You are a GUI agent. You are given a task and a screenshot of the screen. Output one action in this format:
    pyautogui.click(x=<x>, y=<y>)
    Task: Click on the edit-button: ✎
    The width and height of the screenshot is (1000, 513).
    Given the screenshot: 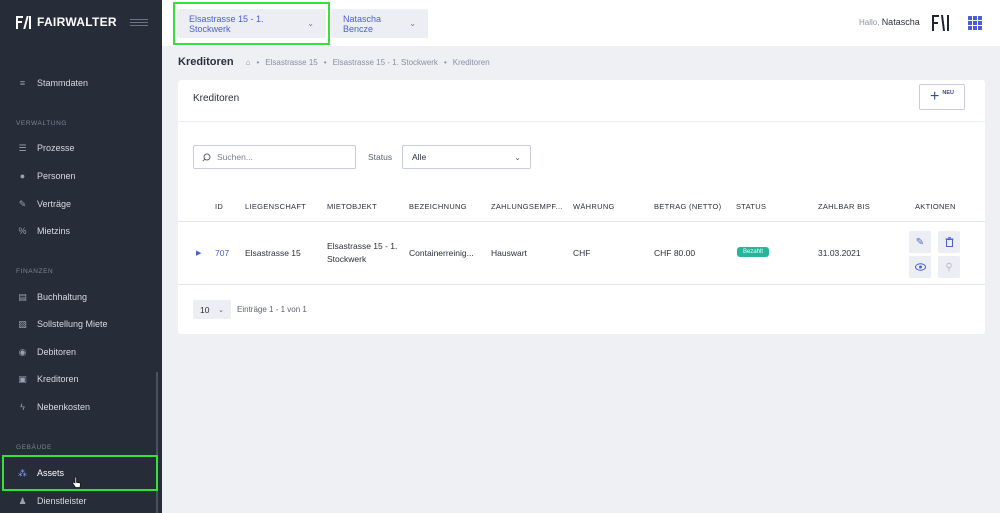 What is the action you would take?
    pyautogui.click(x=920, y=242)
    